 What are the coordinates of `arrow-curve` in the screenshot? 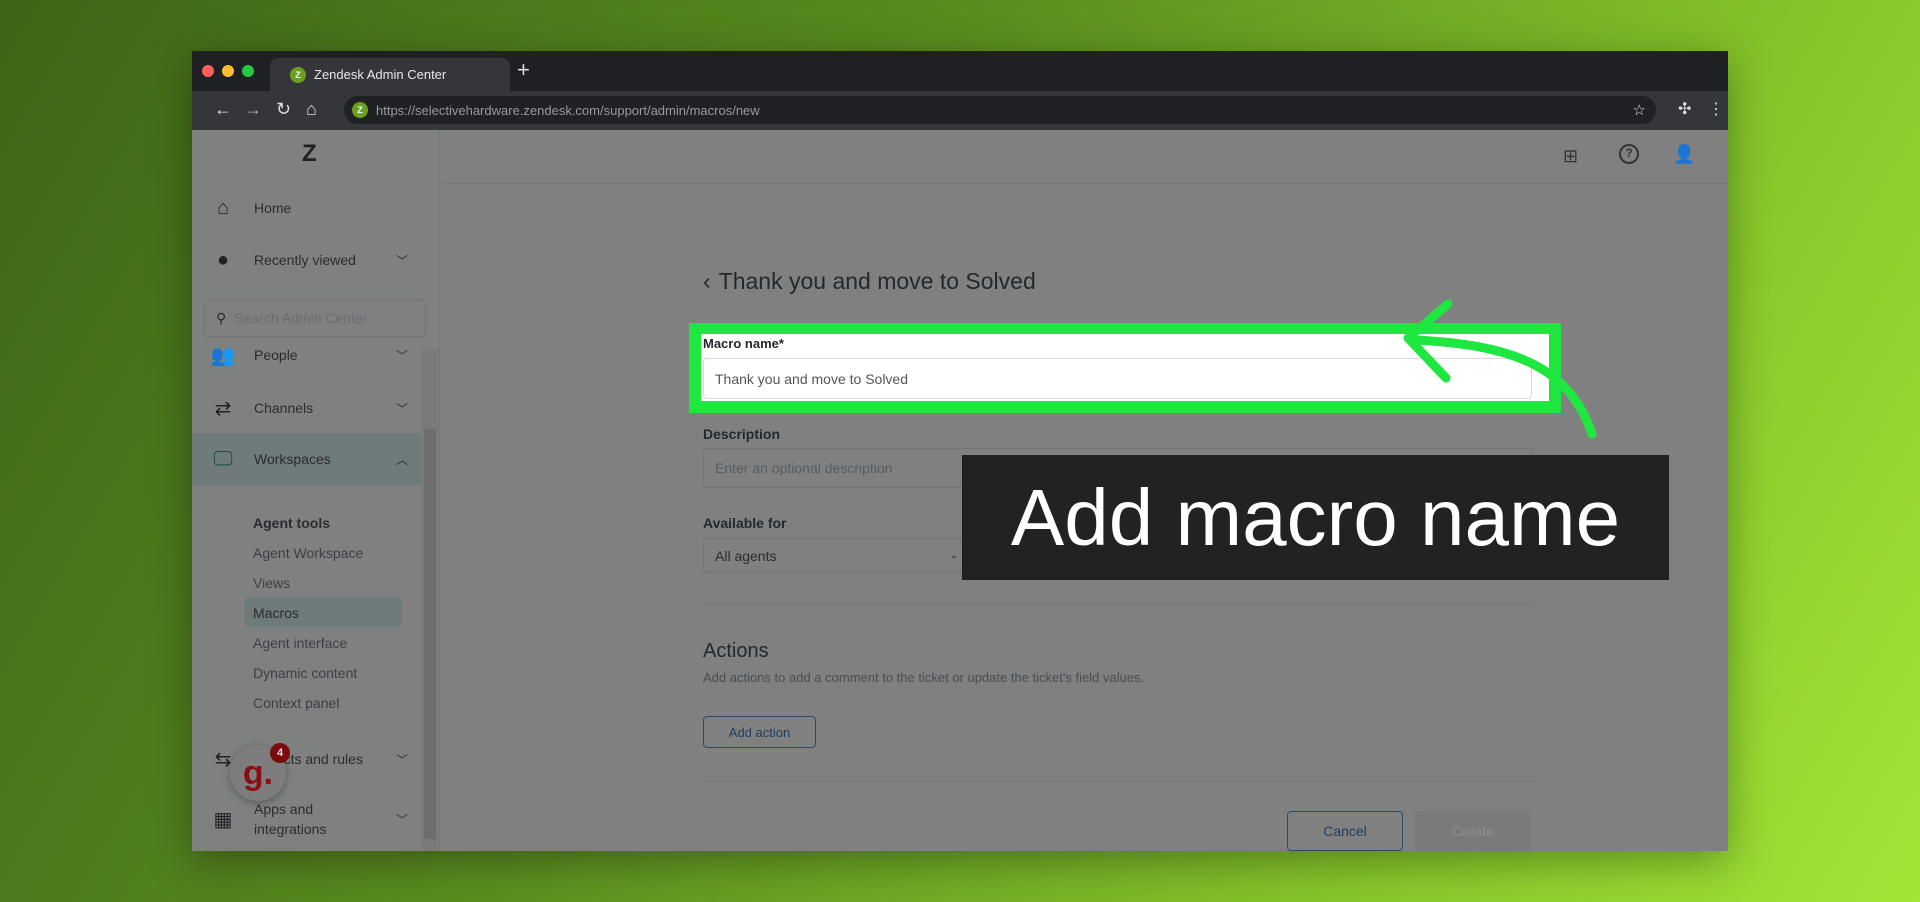 It's located at (1503, 387).